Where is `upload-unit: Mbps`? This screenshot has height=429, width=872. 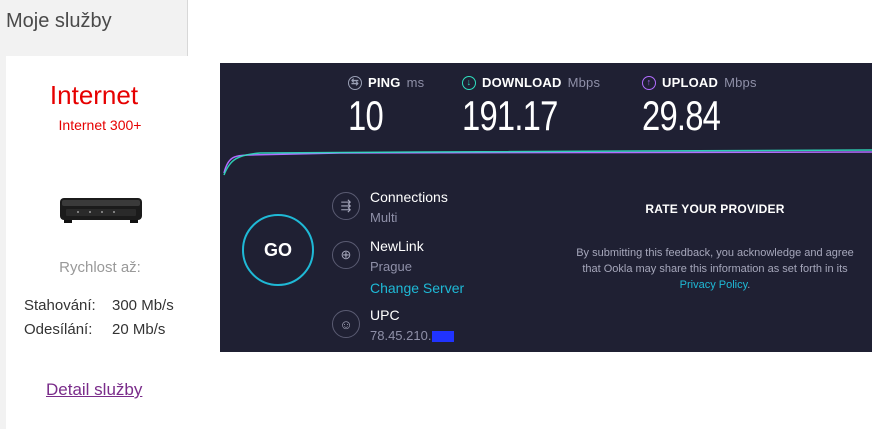 upload-unit: Mbps is located at coordinates (740, 82).